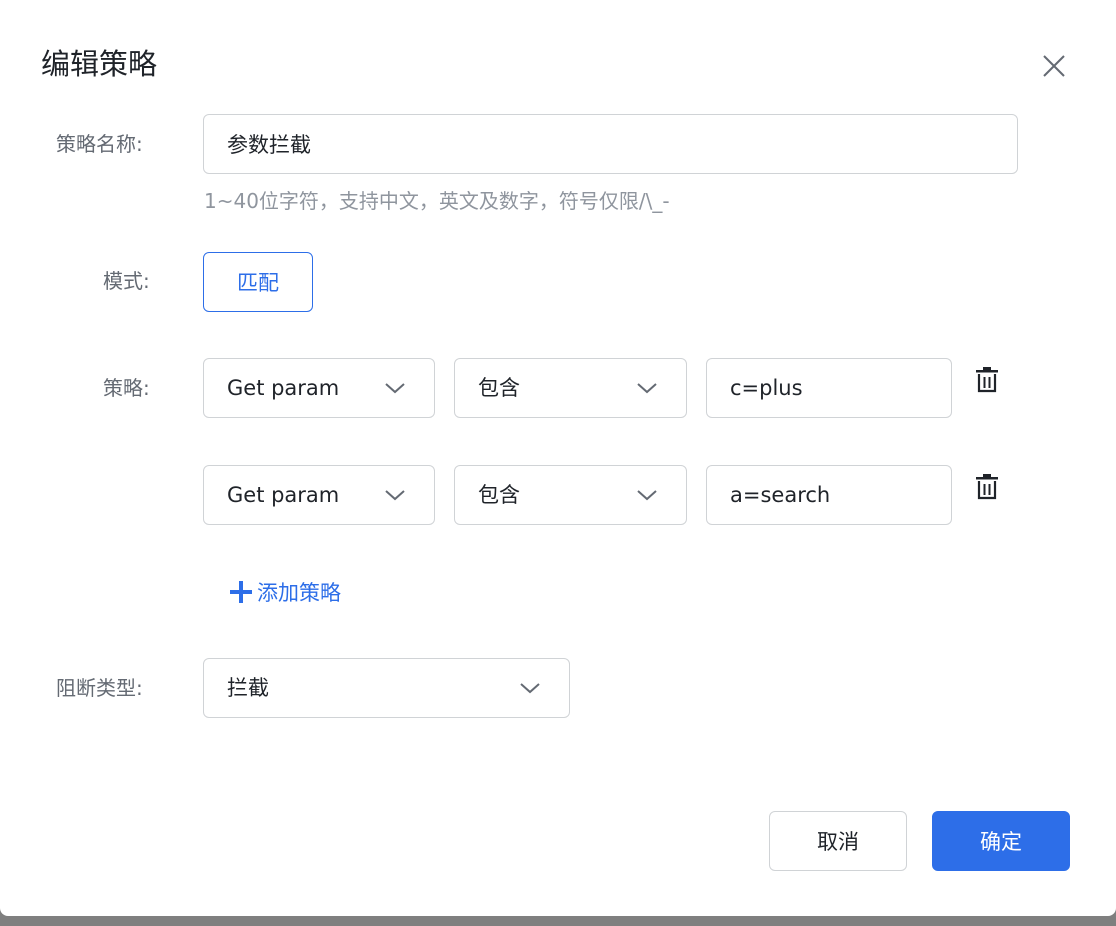 The image size is (1116, 926). What do you see at coordinates (248, 688) in the screenshot?
I see `block-type-value: 拦截` at bounding box center [248, 688].